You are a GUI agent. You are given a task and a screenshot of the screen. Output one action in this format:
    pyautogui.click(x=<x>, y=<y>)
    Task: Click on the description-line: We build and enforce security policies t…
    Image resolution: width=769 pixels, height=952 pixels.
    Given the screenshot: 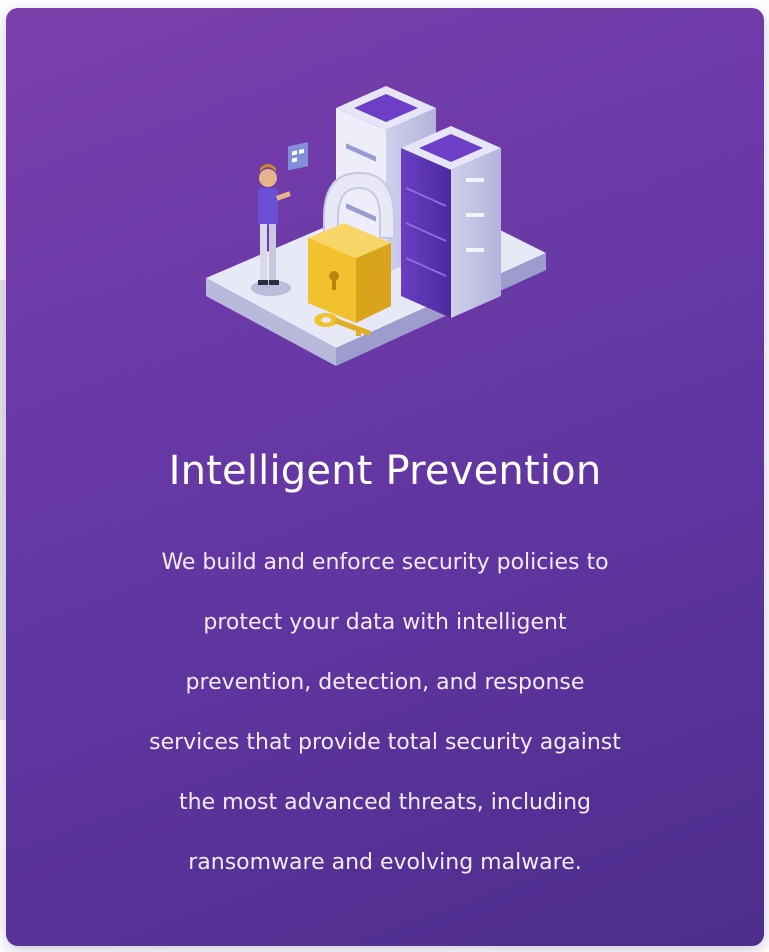 What is the action you would take?
    pyautogui.click(x=385, y=562)
    